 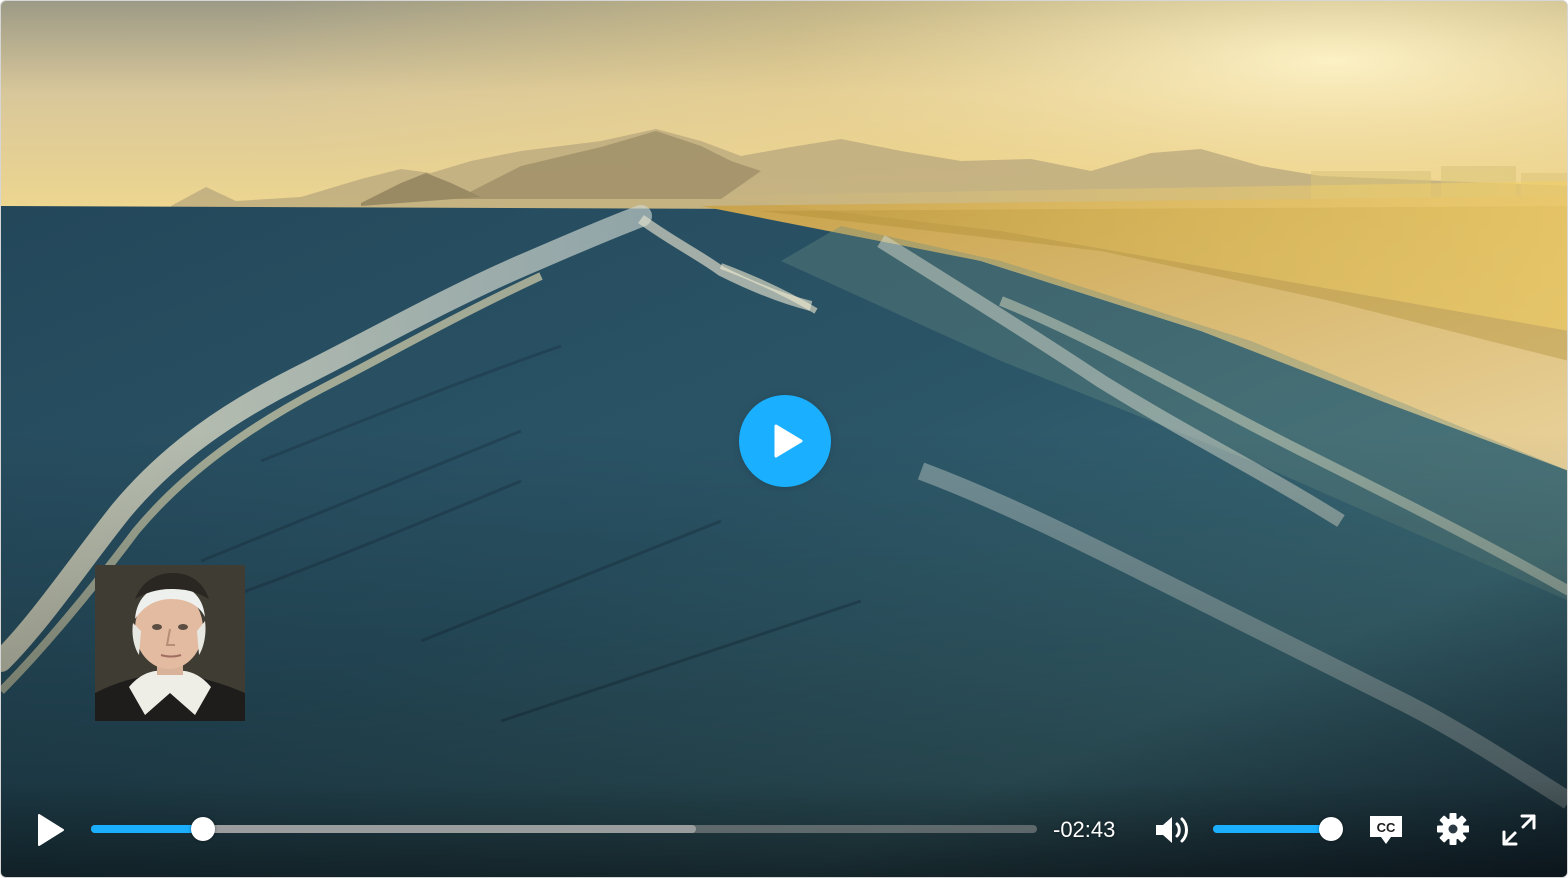 What do you see at coordinates (147, 829) in the screenshot?
I see `progress-played` at bounding box center [147, 829].